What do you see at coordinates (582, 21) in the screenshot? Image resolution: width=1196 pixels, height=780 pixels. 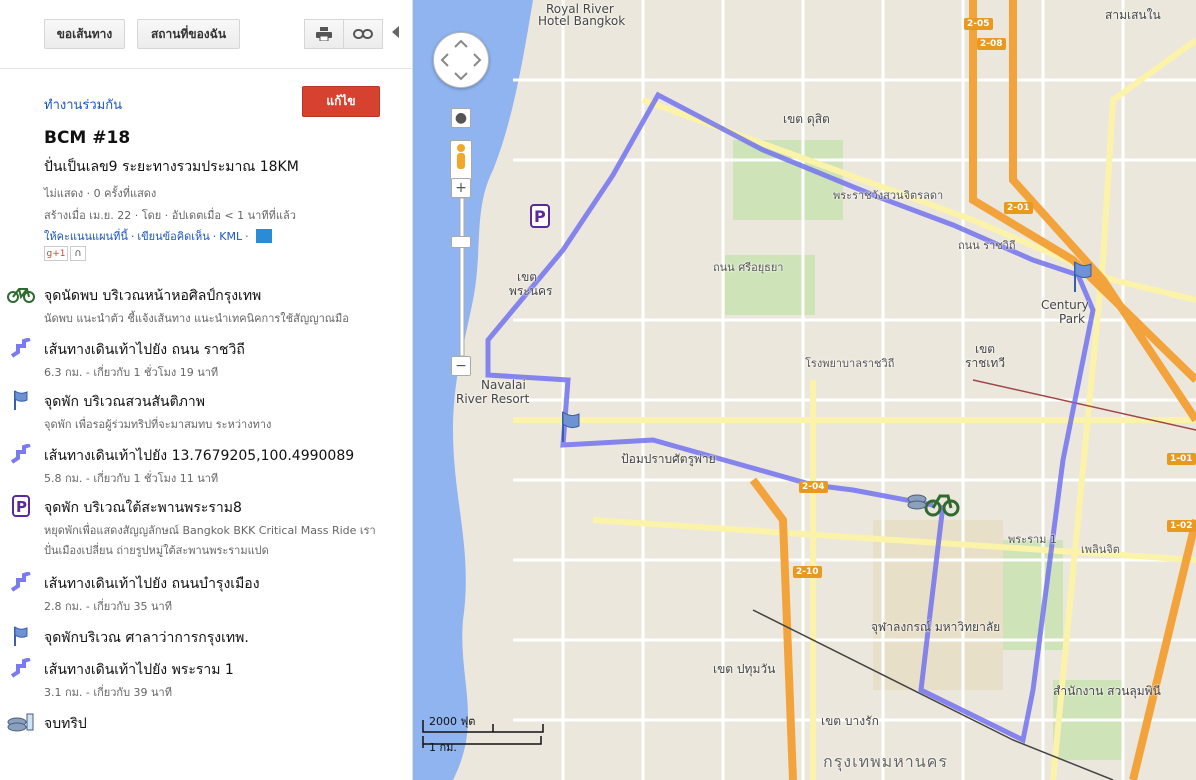 I see `map-label: Hotel Bangkok` at bounding box center [582, 21].